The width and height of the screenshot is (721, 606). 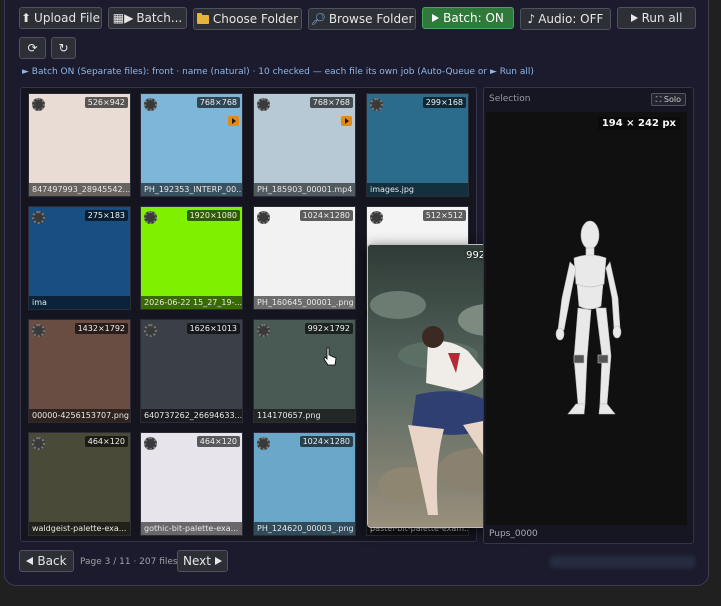 I want to click on batch-icon: ▦▶, so click(x=123, y=18).